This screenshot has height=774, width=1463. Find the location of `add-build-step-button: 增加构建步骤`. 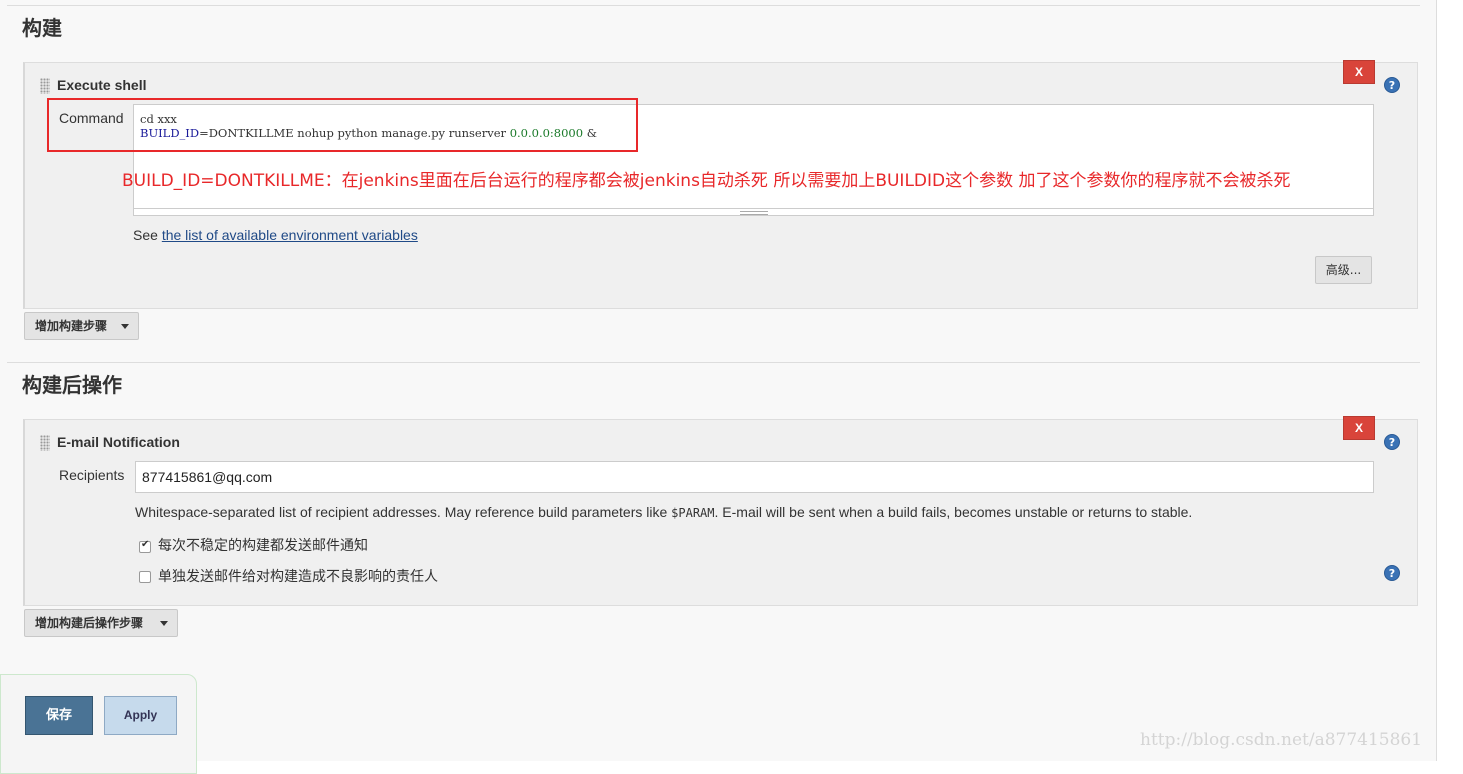

add-build-step-button: 增加构建步骤 is located at coordinates (81, 326).